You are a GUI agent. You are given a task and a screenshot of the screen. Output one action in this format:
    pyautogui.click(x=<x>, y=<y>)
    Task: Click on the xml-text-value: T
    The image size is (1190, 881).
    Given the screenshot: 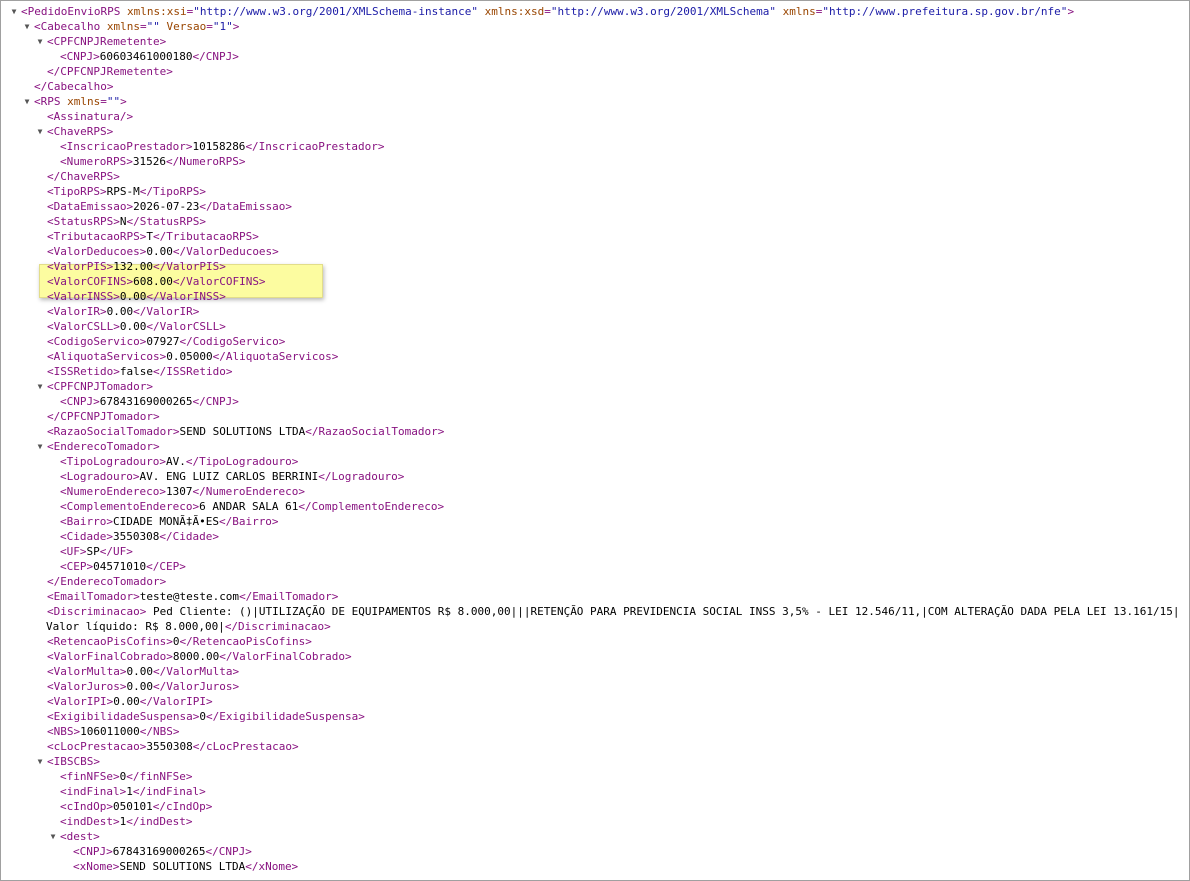 What is the action you would take?
    pyautogui.click(x=149, y=236)
    